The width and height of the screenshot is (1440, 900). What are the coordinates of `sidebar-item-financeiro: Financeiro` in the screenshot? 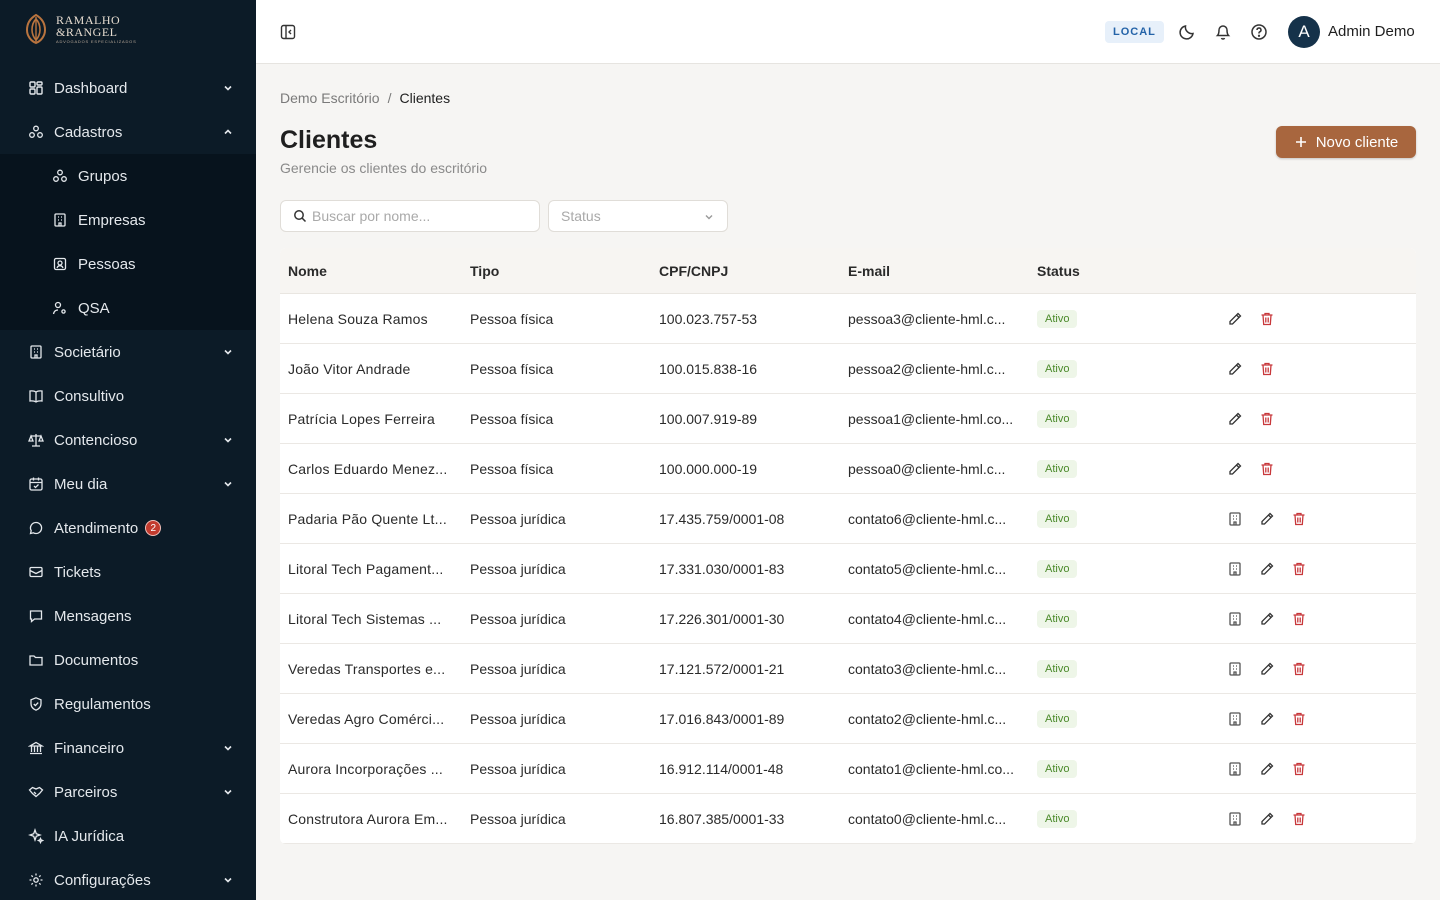 It's located at (128, 748).